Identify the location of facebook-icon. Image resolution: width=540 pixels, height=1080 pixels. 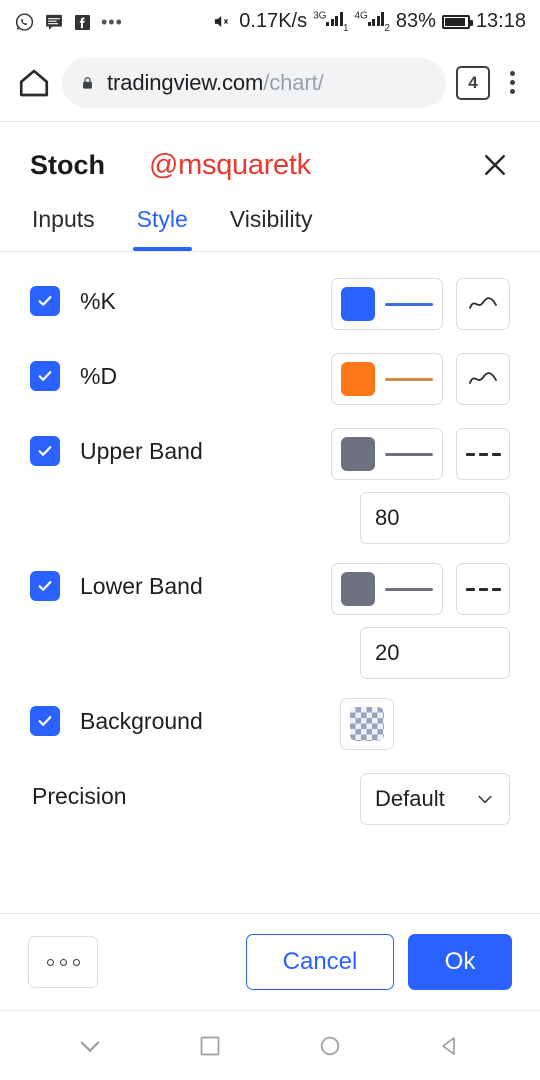
(82, 22).